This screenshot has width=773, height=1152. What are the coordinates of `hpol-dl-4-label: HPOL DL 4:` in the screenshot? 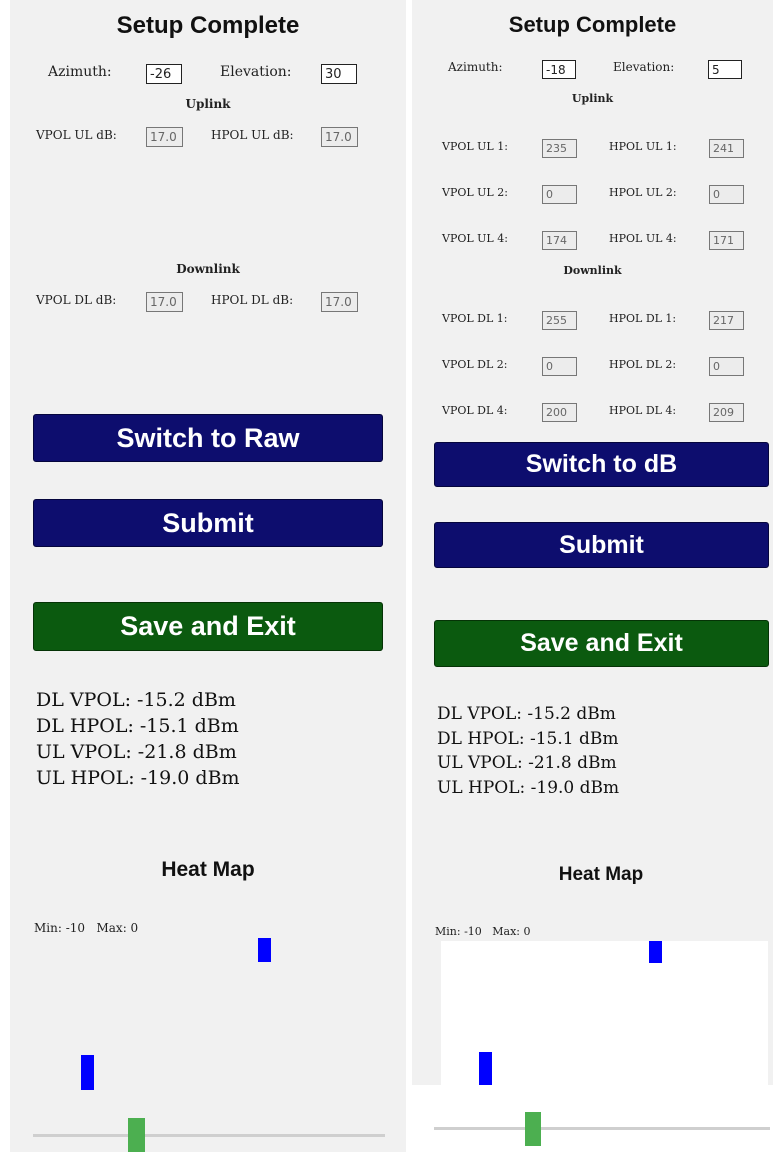 It's located at (643, 410).